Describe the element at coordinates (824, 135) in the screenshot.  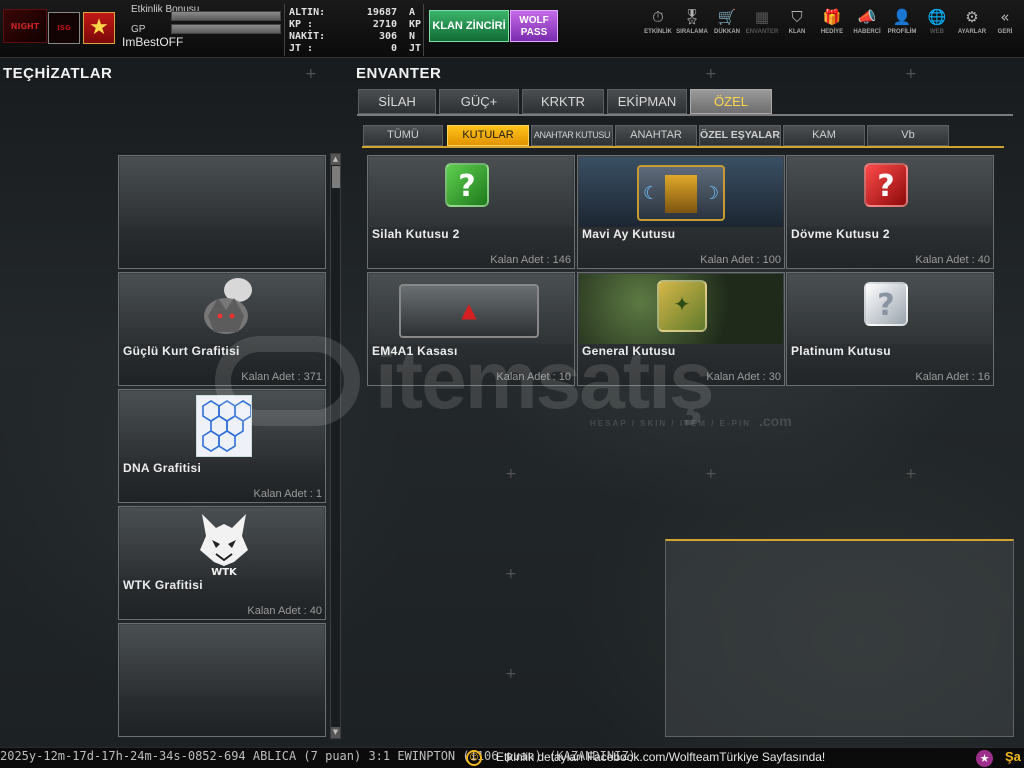
I see `subtab-kam: KAM` at that location.